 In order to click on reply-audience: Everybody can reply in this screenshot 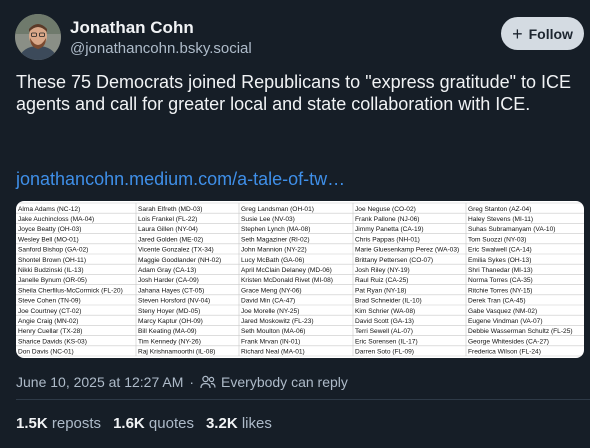, I will do `click(284, 382)`.